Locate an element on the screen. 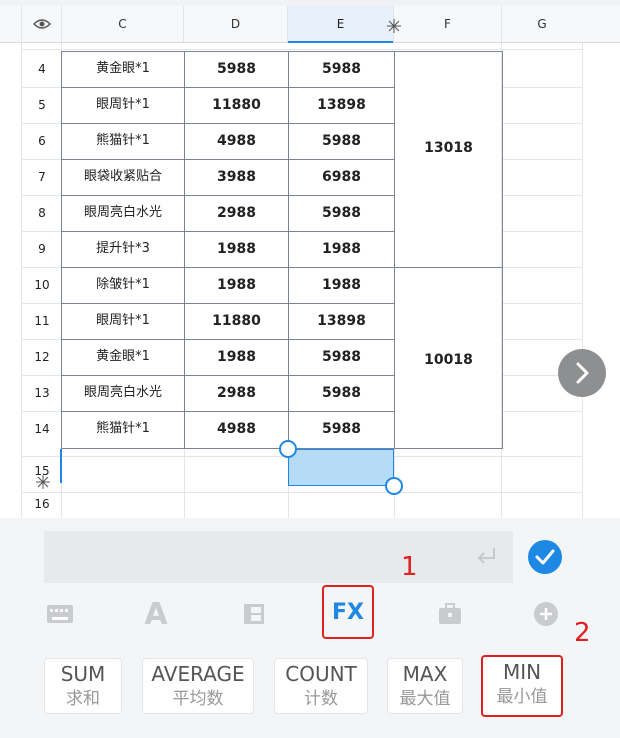 Image resolution: width=620 pixels, height=738 pixels. confirm-button is located at coordinates (545, 557).